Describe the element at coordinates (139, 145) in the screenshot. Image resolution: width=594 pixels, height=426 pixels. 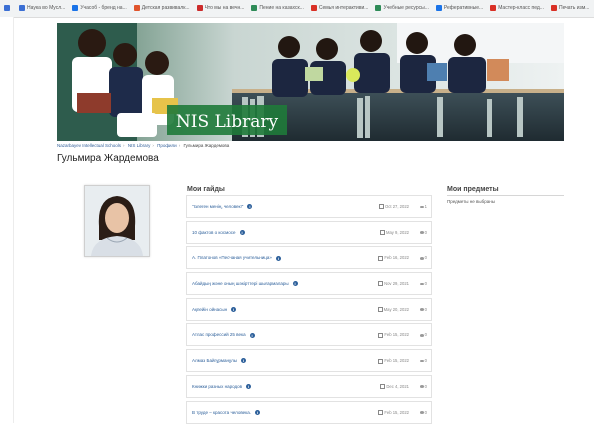
I see `breadcrumb-library: NIS Library` at that location.